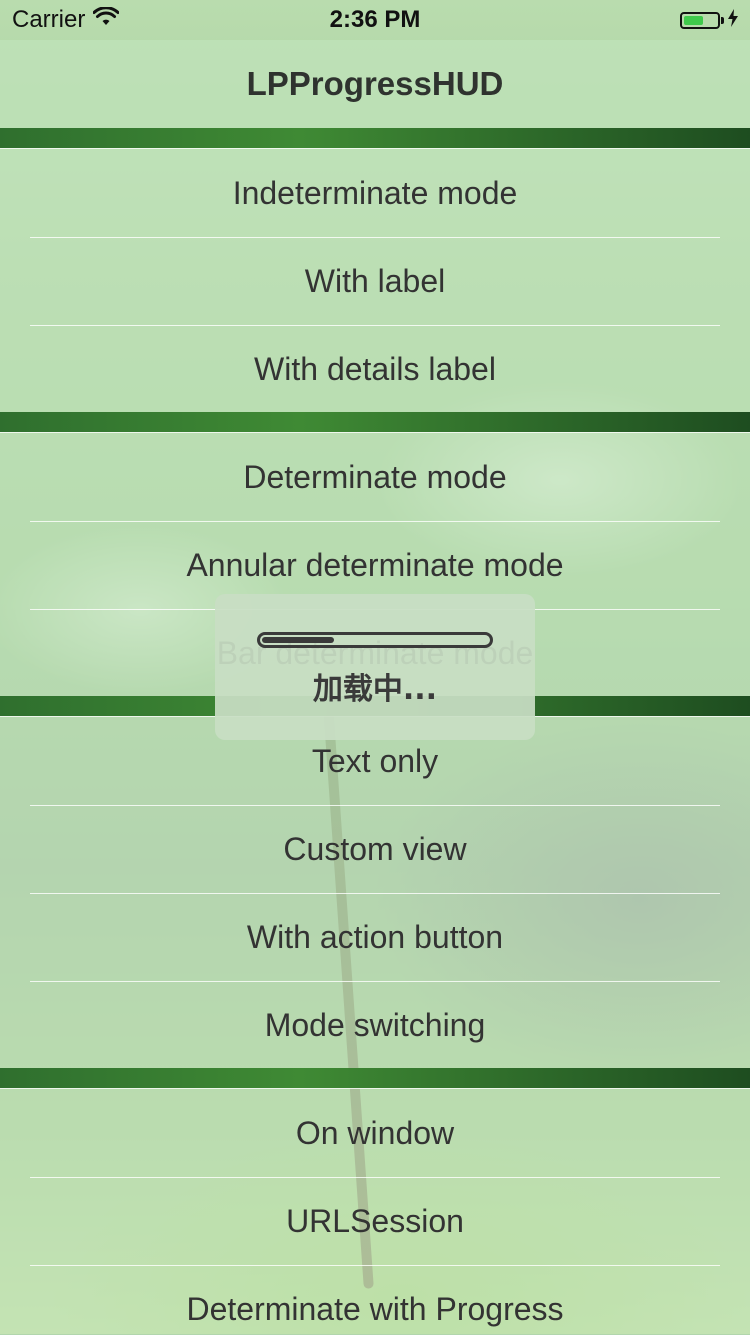  Describe the element at coordinates (375, 193) in the screenshot. I see `row-indeterminate-mode: Indeterminate mode` at that location.